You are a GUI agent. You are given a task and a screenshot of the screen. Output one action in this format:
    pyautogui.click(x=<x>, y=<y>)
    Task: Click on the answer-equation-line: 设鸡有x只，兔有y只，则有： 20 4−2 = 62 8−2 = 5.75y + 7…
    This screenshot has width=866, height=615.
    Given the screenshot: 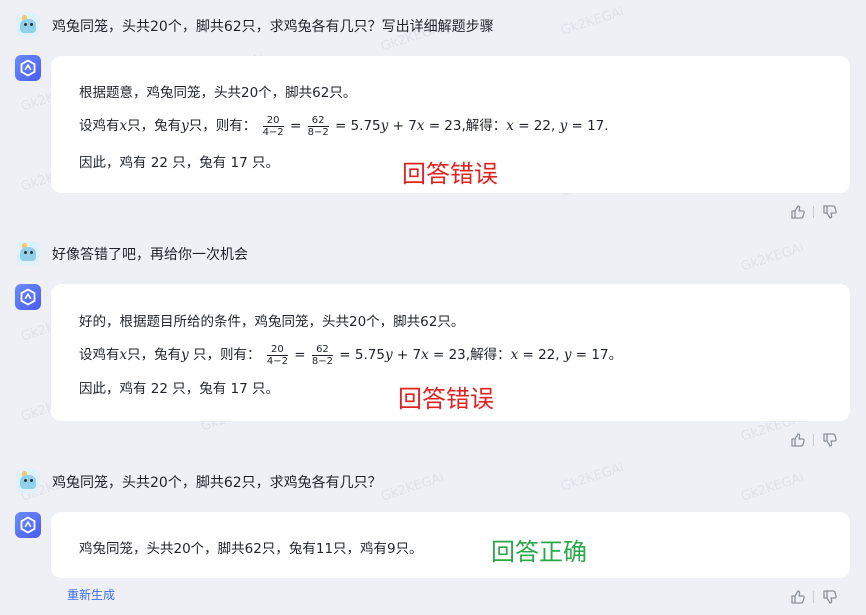 What is the action you would take?
    pyautogui.click(x=344, y=126)
    